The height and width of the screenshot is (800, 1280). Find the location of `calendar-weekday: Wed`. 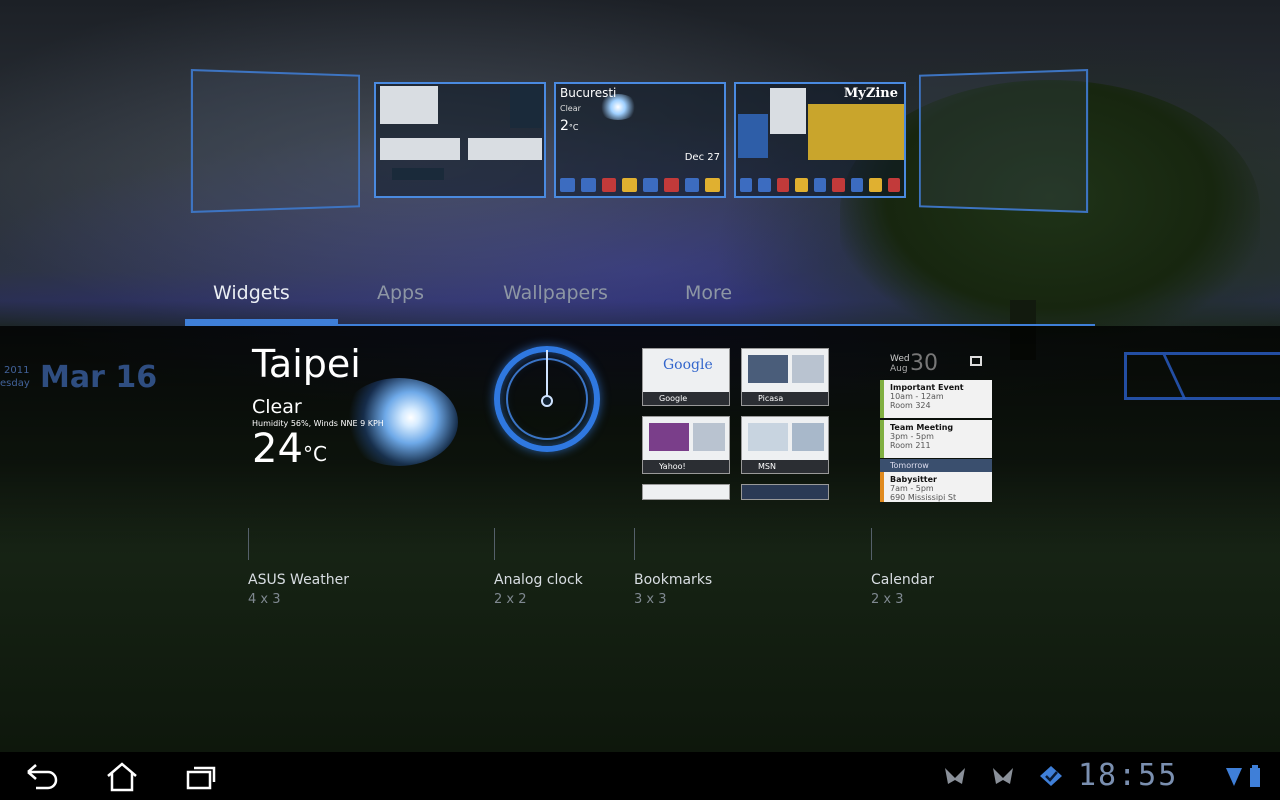

calendar-weekday: Wed is located at coordinates (900, 359).